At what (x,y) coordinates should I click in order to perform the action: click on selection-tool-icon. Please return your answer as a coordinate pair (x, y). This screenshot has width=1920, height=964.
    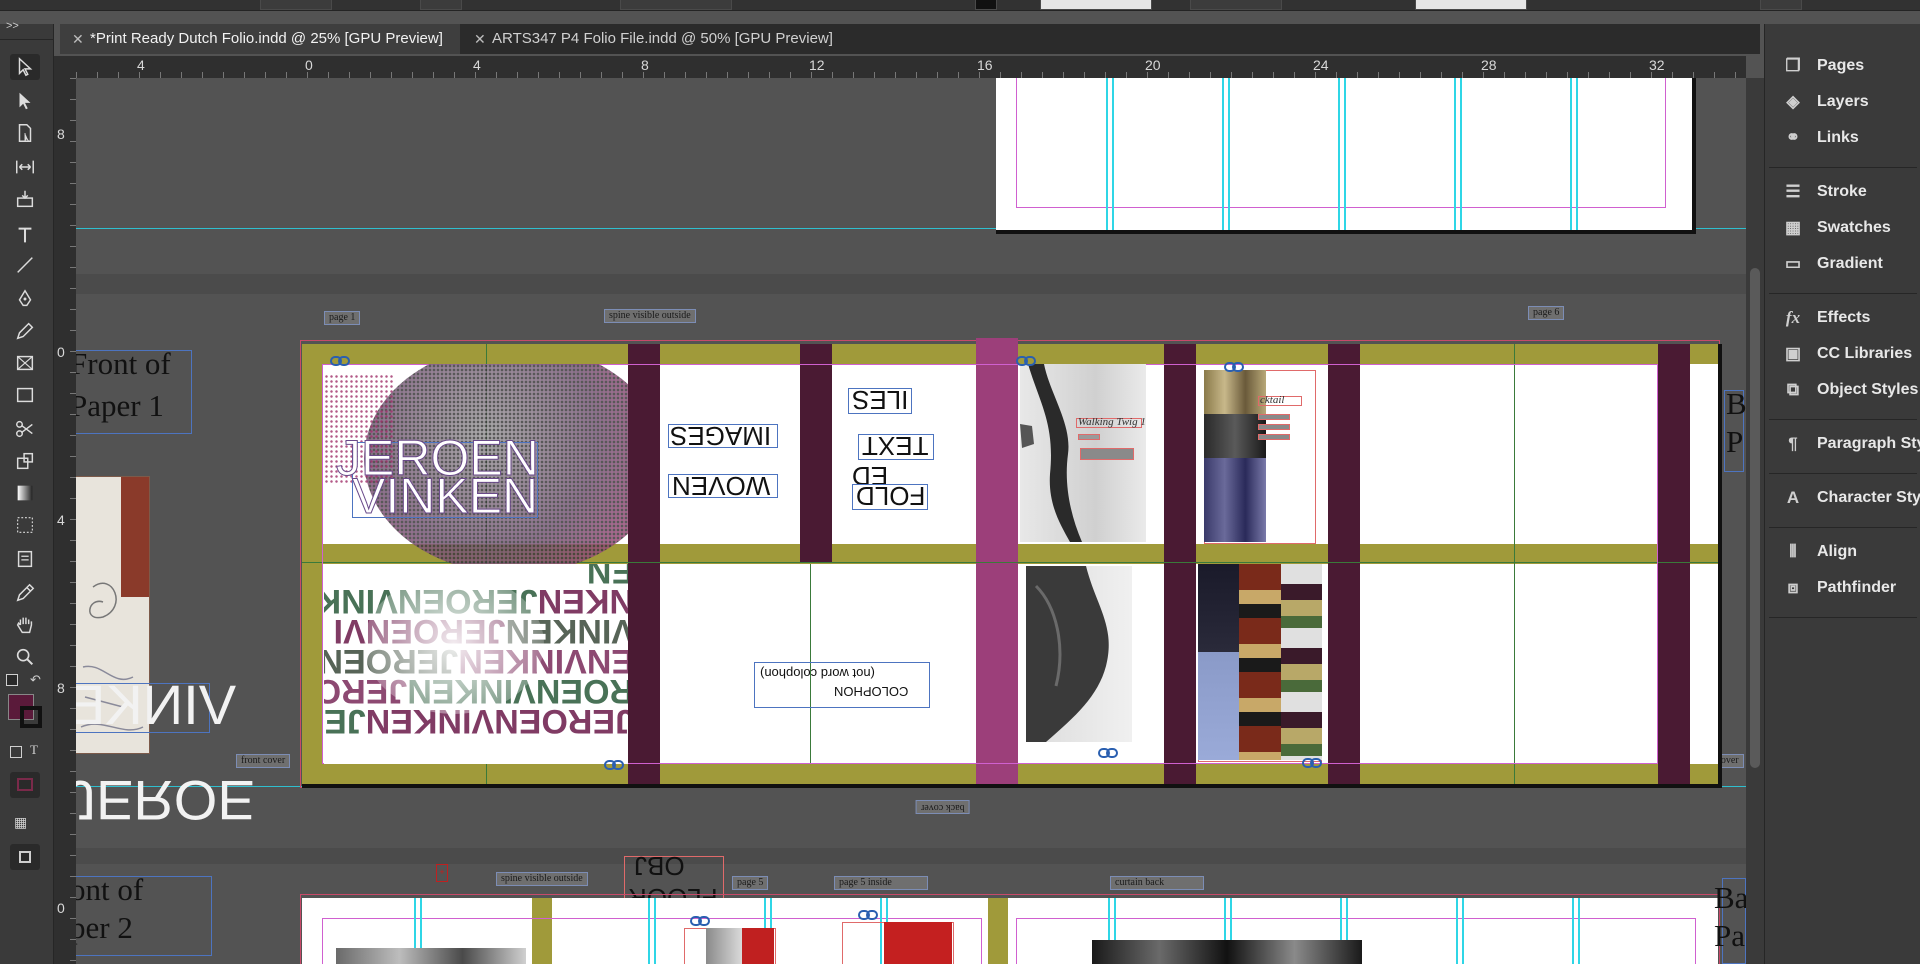
    Looking at the image, I should click on (25, 67).